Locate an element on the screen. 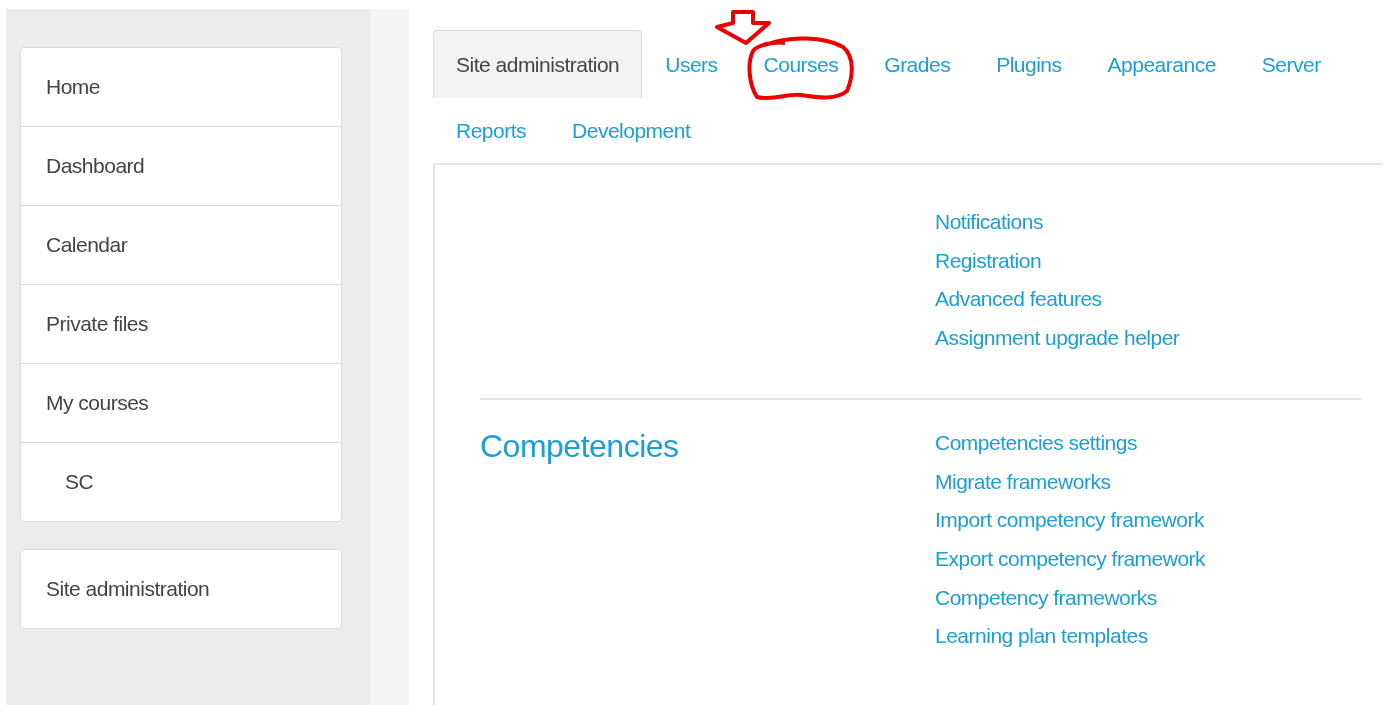  tab: Courses is located at coordinates (801, 64).